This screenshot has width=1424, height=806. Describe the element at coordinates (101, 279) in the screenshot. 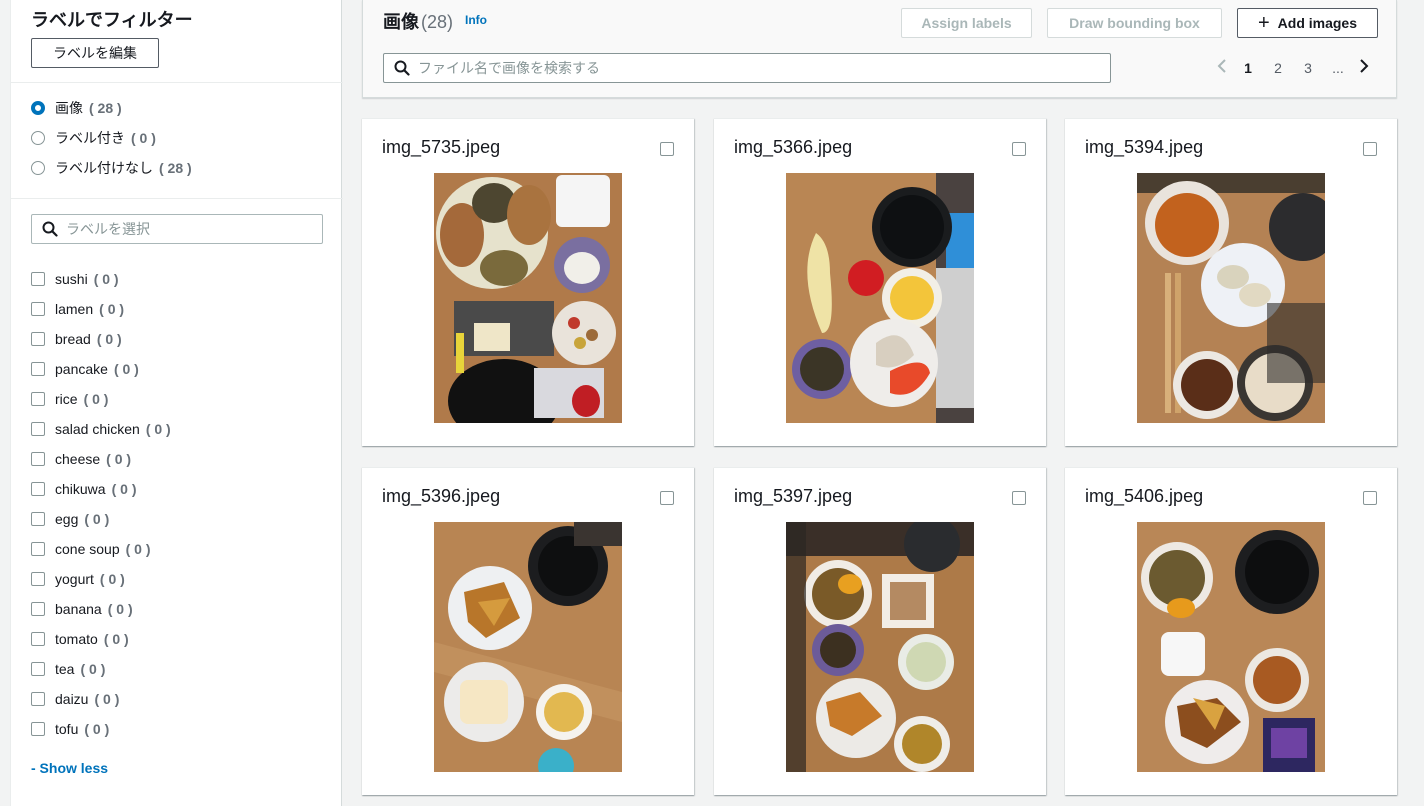

I see `label-item-sushi: sushi ( 0 )` at that location.